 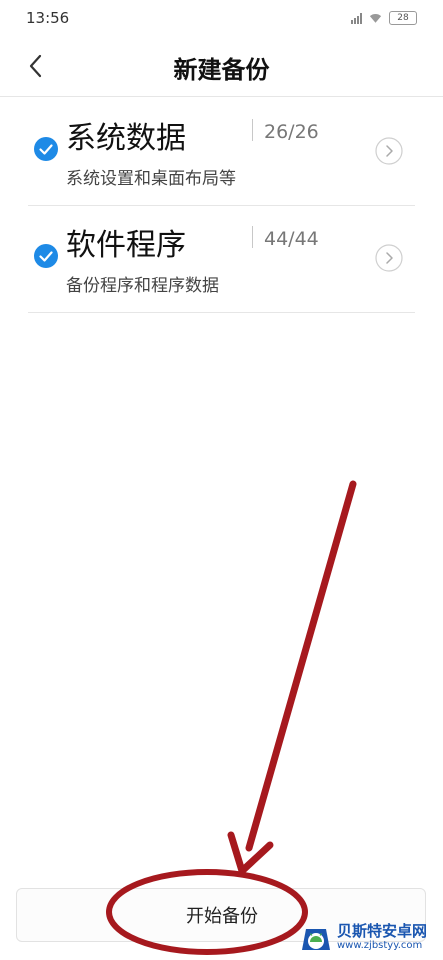 I want to click on item-subtitle: 备份程序和程序数据, so click(x=142, y=286).